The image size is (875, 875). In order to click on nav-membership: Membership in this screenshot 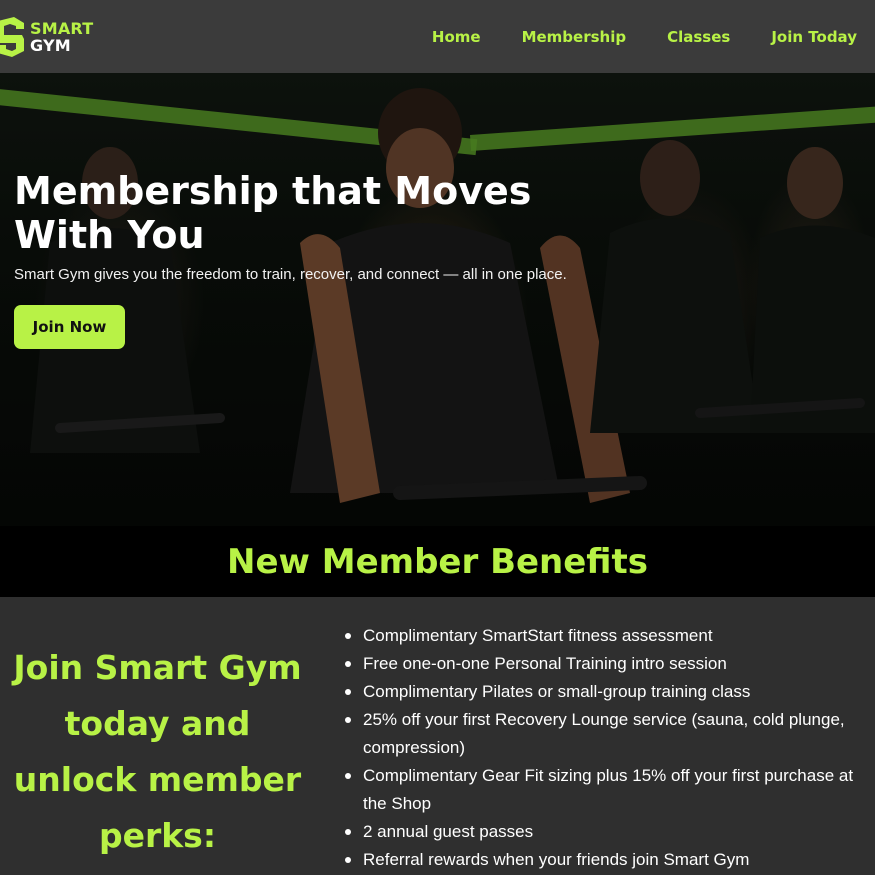, I will do `click(574, 37)`.